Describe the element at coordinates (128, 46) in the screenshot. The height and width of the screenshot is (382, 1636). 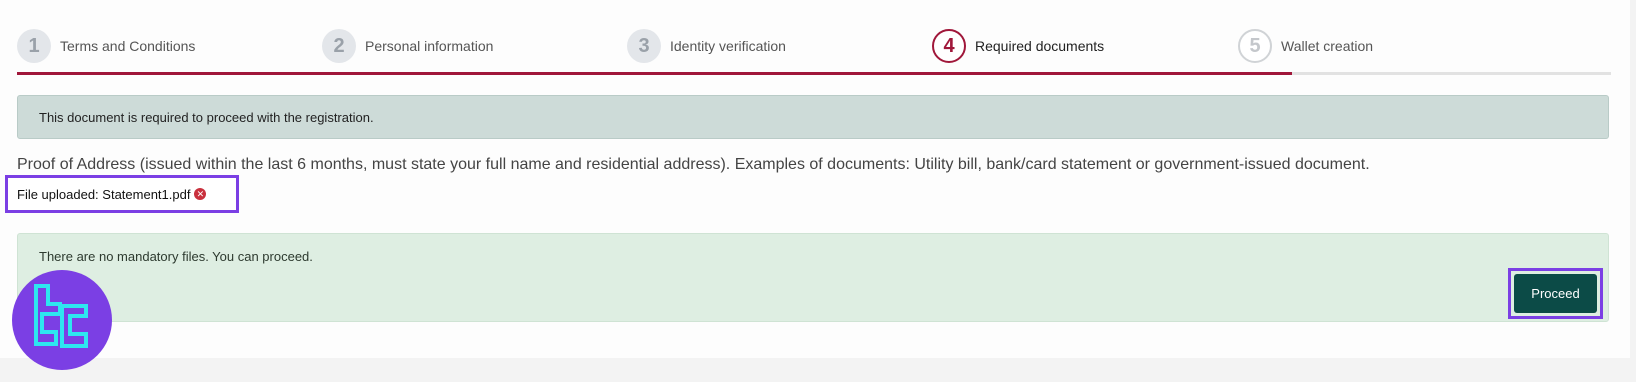
I see `step-label: Terms and Conditions` at that location.